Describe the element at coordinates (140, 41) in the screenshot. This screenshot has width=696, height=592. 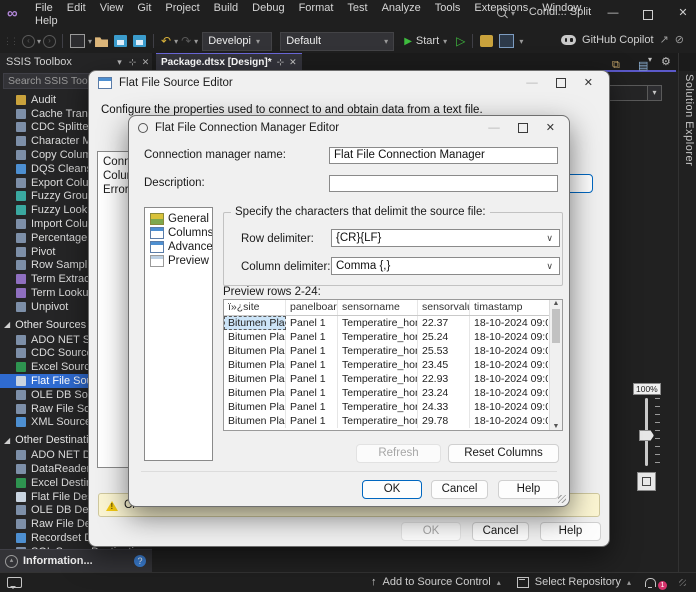
I see `save-all-icon` at that location.